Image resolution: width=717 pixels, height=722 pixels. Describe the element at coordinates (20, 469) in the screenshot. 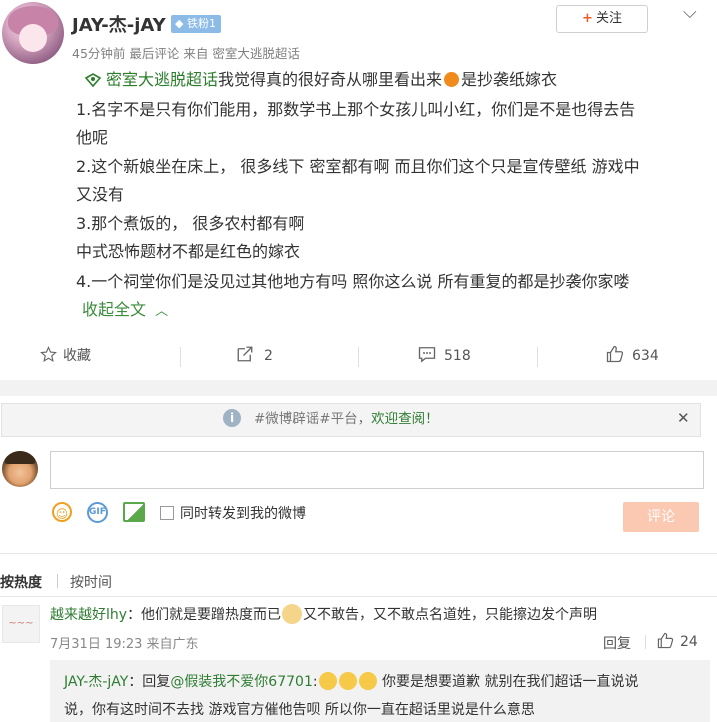

I see `my-avatar` at that location.